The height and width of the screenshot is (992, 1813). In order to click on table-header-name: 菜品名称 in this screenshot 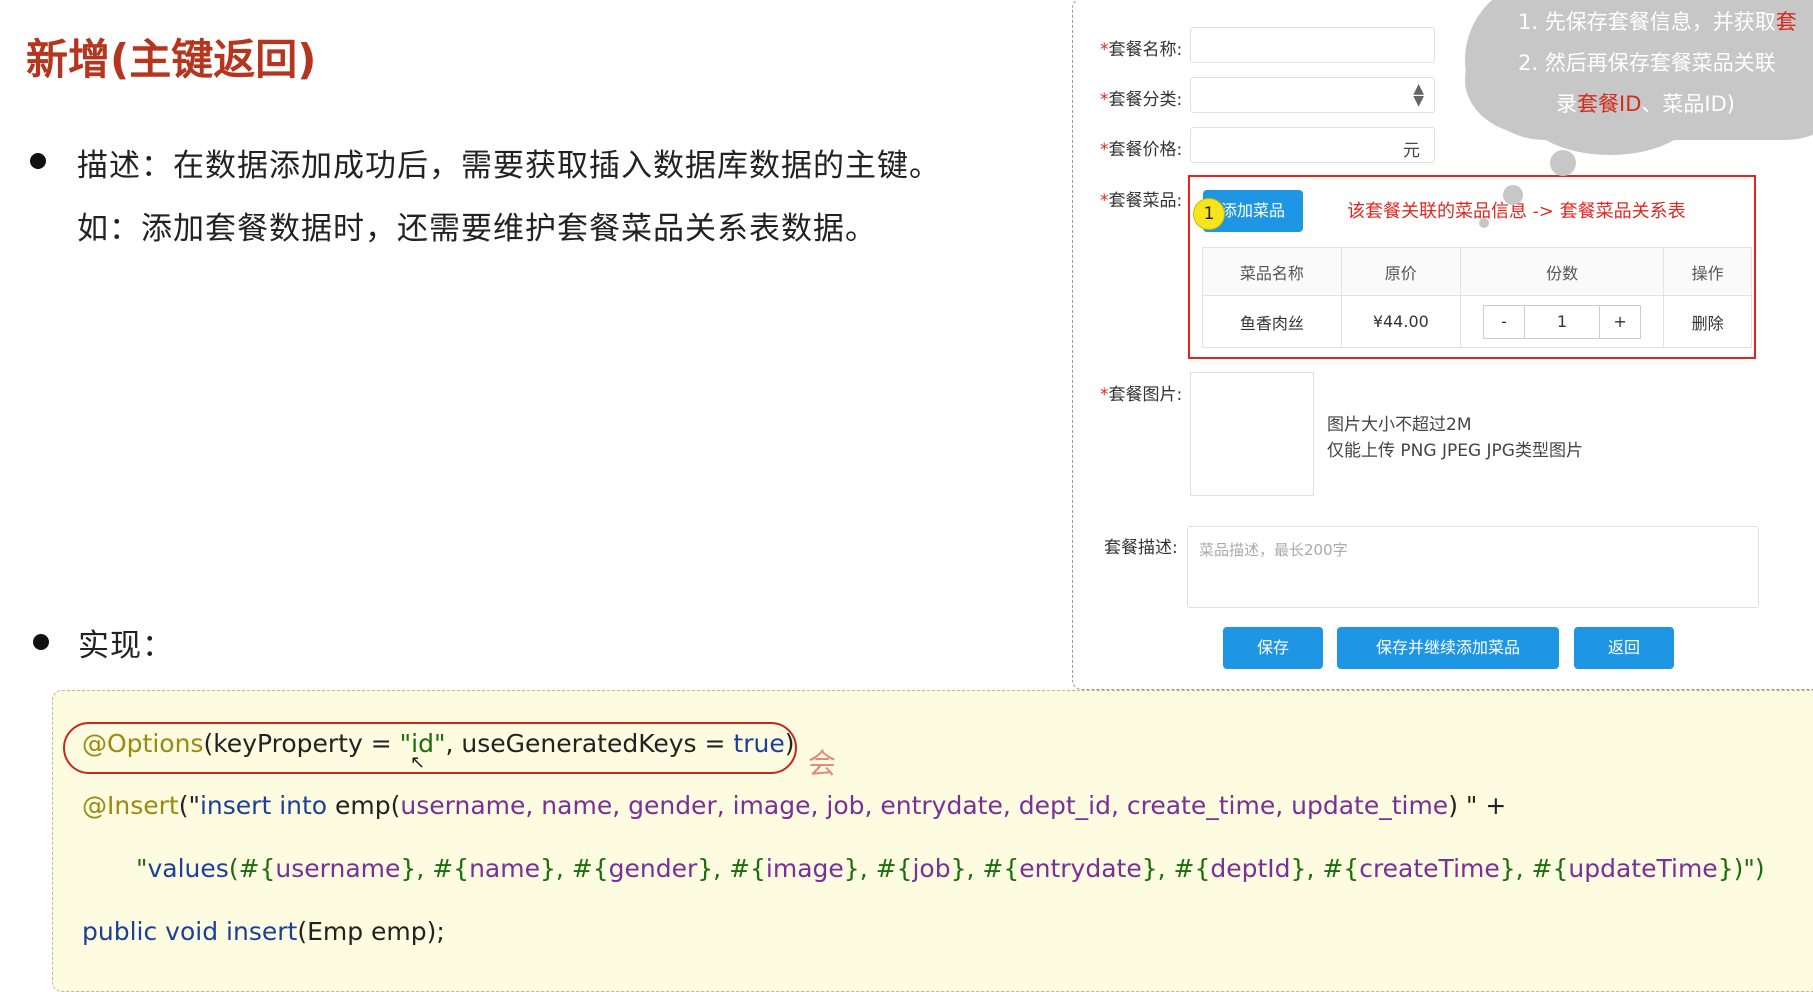, I will do `click(1272, 271)`.